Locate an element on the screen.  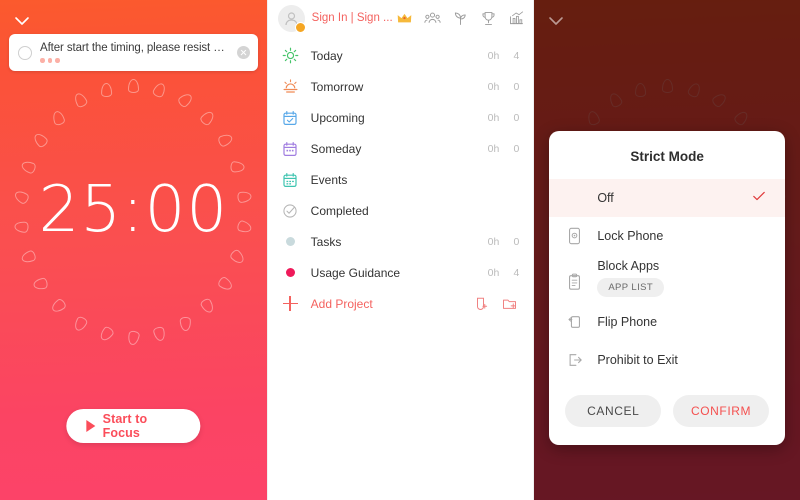
plus-icon is located at coordinates (290, 303).